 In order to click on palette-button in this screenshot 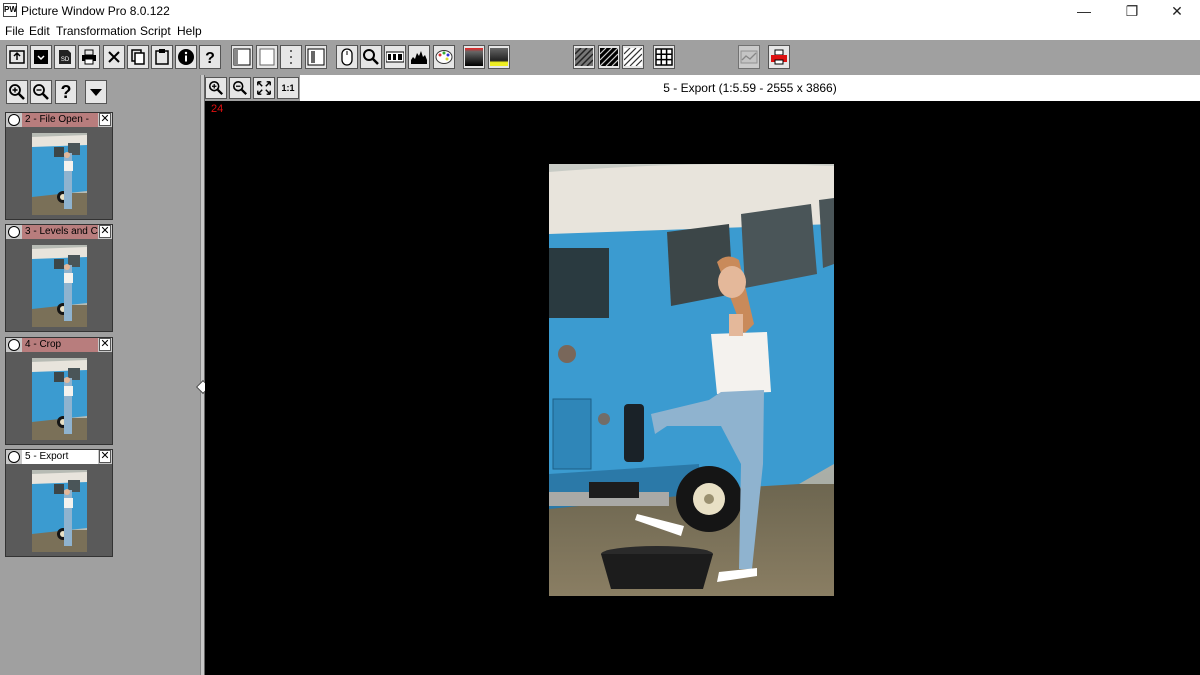, I will do `click(444, 57)`.